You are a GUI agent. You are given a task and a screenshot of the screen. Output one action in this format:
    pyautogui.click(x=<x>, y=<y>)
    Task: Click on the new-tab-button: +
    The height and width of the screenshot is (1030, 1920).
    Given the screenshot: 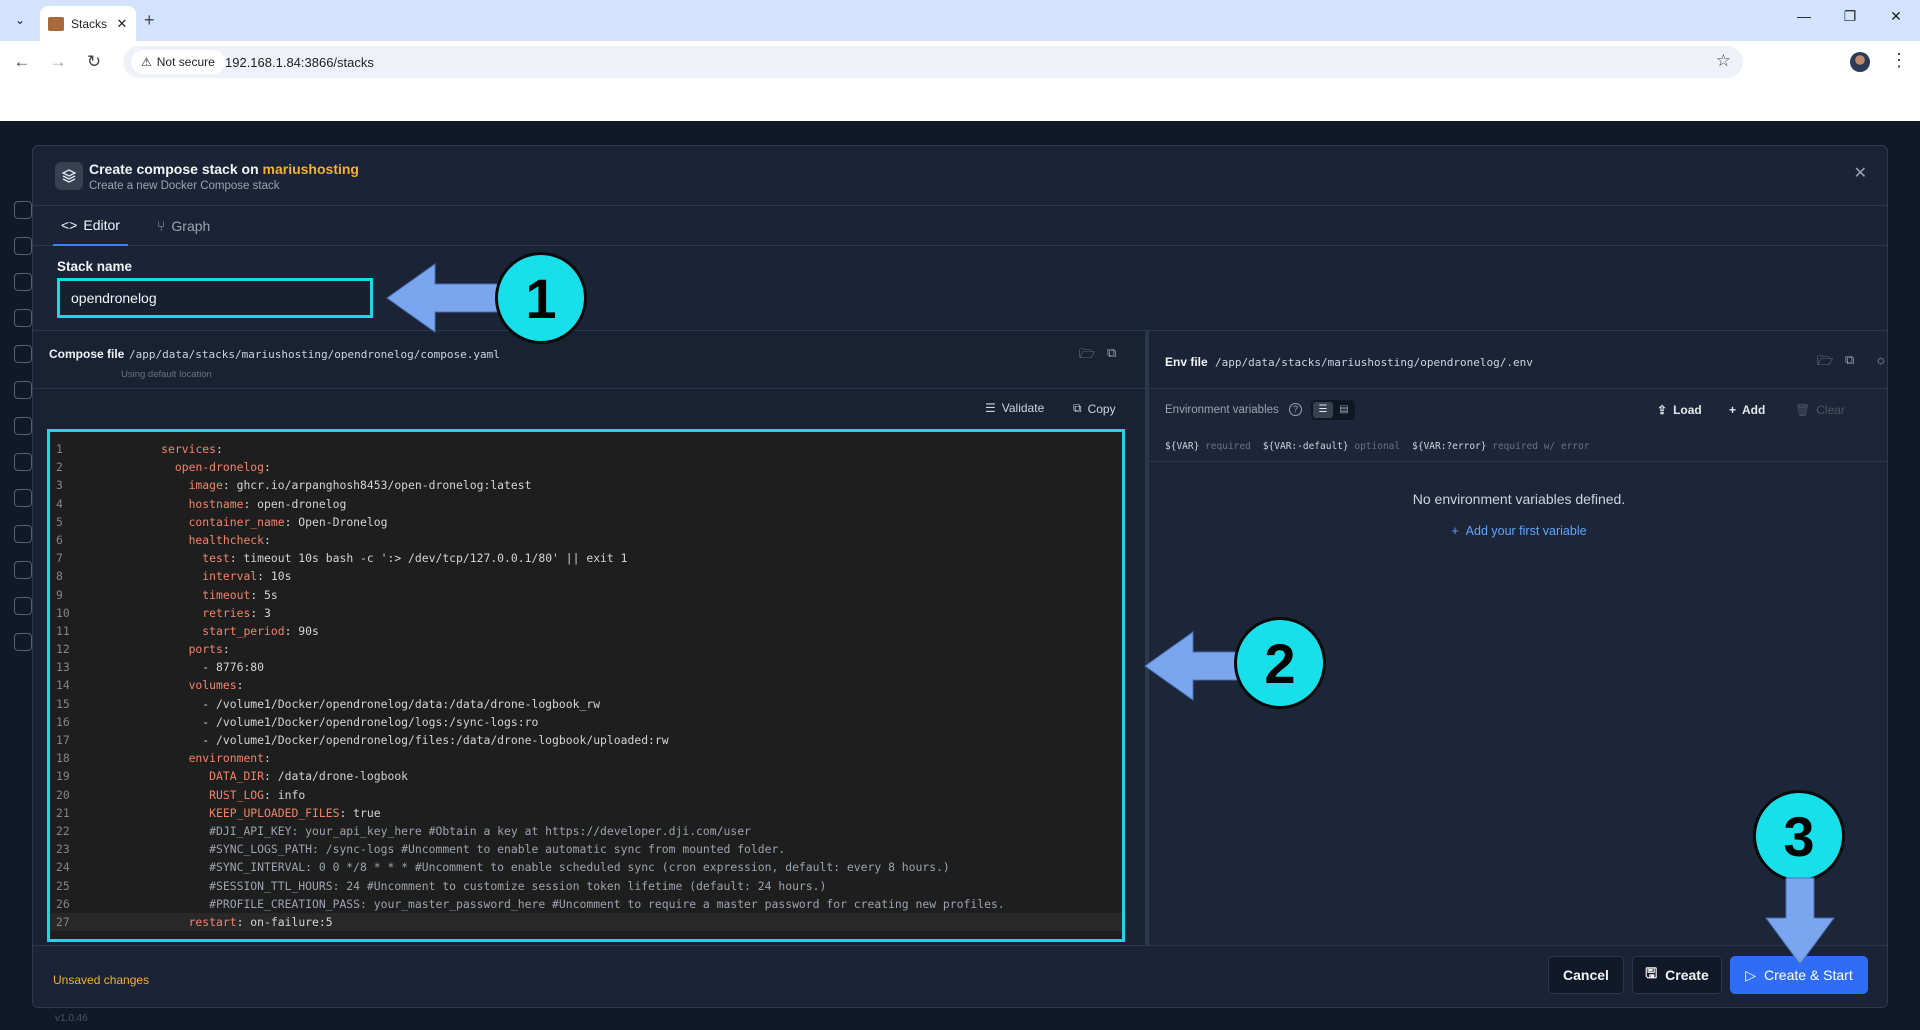 What is the action you would take?
    pyautogui.click(x=149, y=20)
    